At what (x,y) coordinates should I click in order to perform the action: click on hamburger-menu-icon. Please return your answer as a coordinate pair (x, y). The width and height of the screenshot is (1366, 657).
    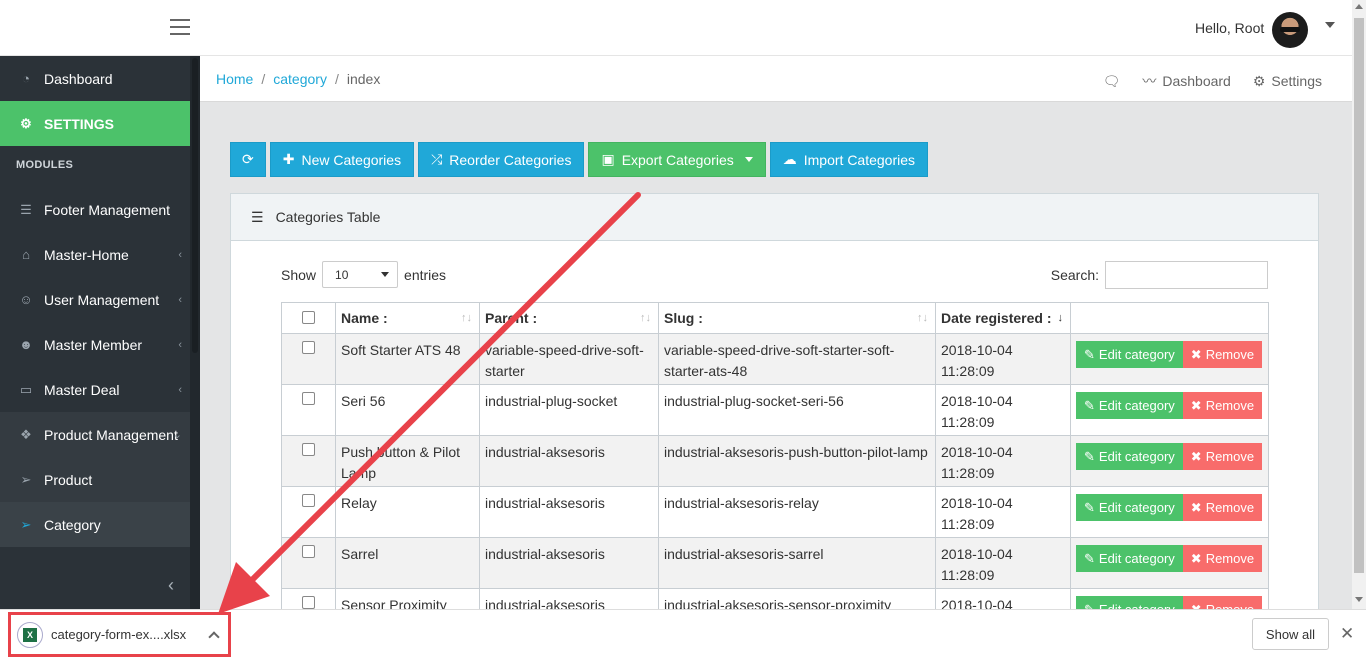
    Looking at the image, I should click on (180, 27).